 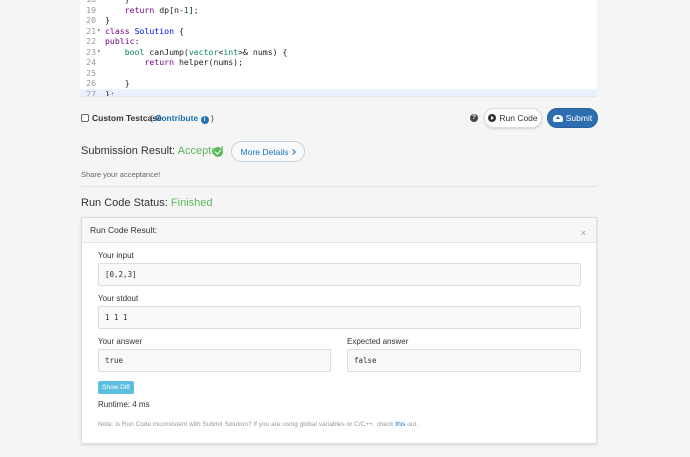 What do you see at coordinates (161, 9) in the screenshot?
I see `code-text: return dp[n-1];` at bounding box center [161, 9].